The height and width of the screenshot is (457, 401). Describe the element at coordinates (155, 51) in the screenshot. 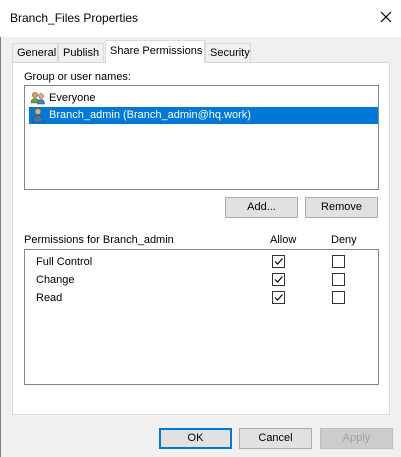

I see `tab-share-permissions: Share Permissions` at that location.